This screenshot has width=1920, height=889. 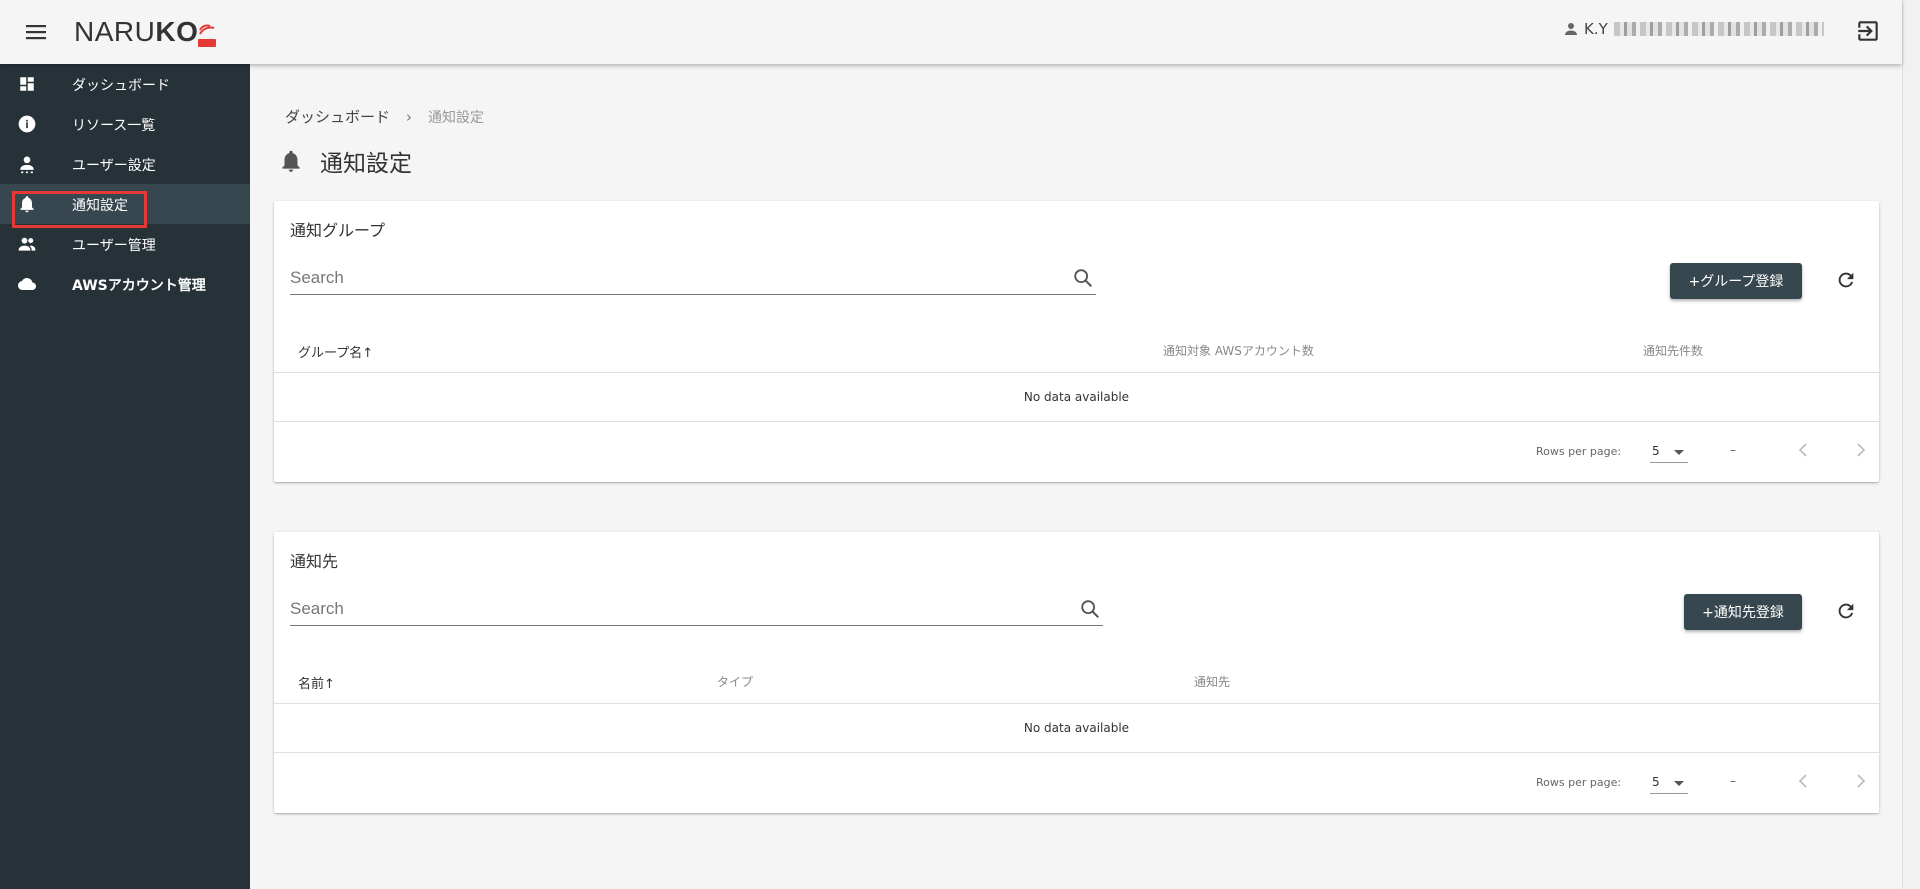 I want to click on column-header-group-name: グループ名↑, so click(x=335, y=351).